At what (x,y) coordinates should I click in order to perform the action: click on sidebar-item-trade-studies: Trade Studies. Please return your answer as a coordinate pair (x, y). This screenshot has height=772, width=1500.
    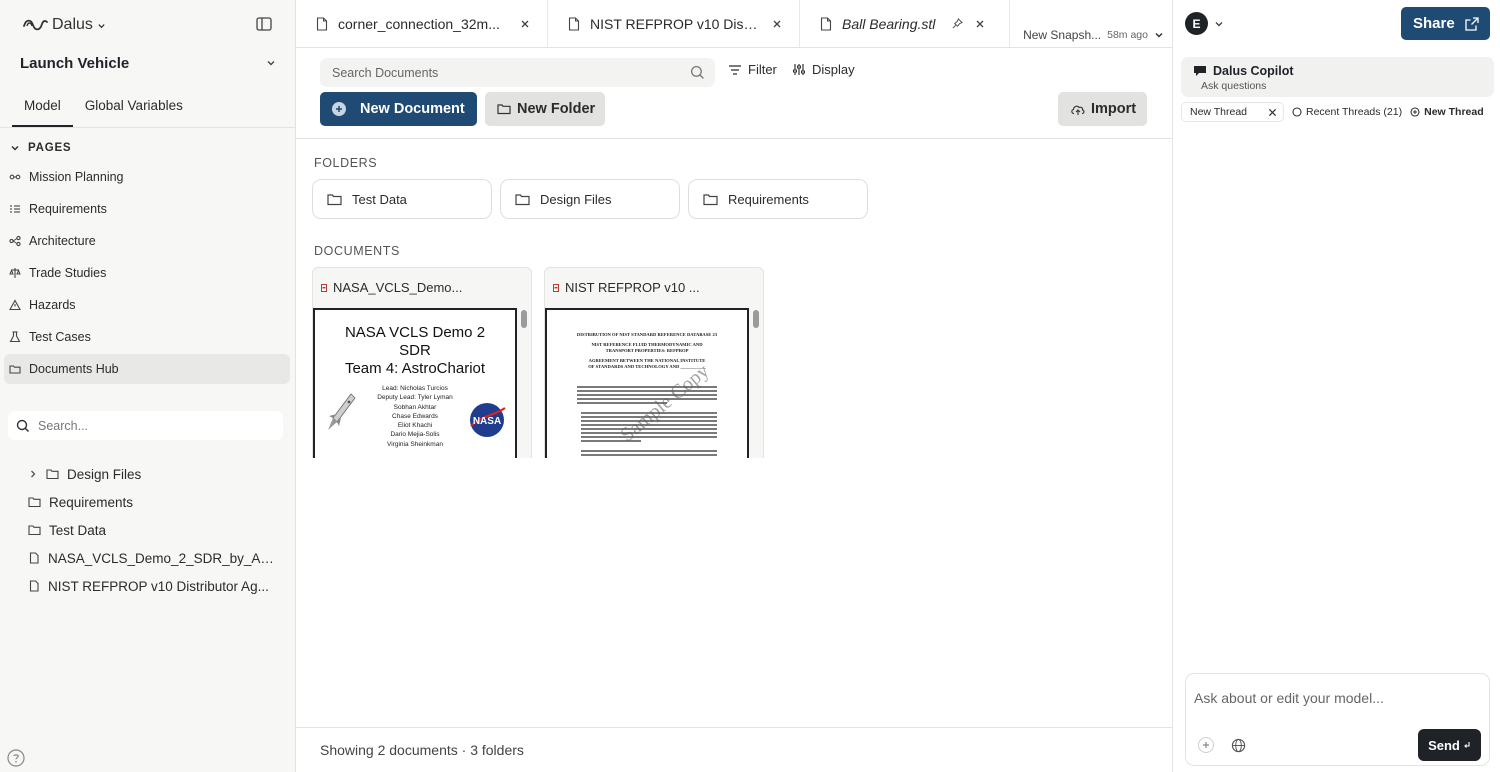
    Looking at the image, I should click on (147, 273).